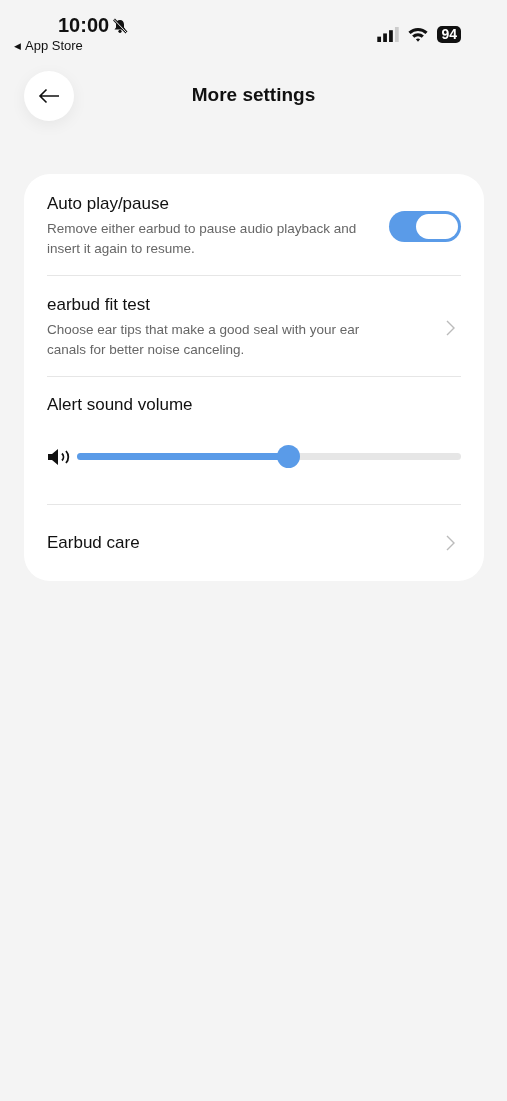 The height and width of the screenshot is (1101, 507). What do you see at coordinates (254, 543) in the screenshot?
I see `setting-link-row: Earbud care` at bounding box center [254, 543].